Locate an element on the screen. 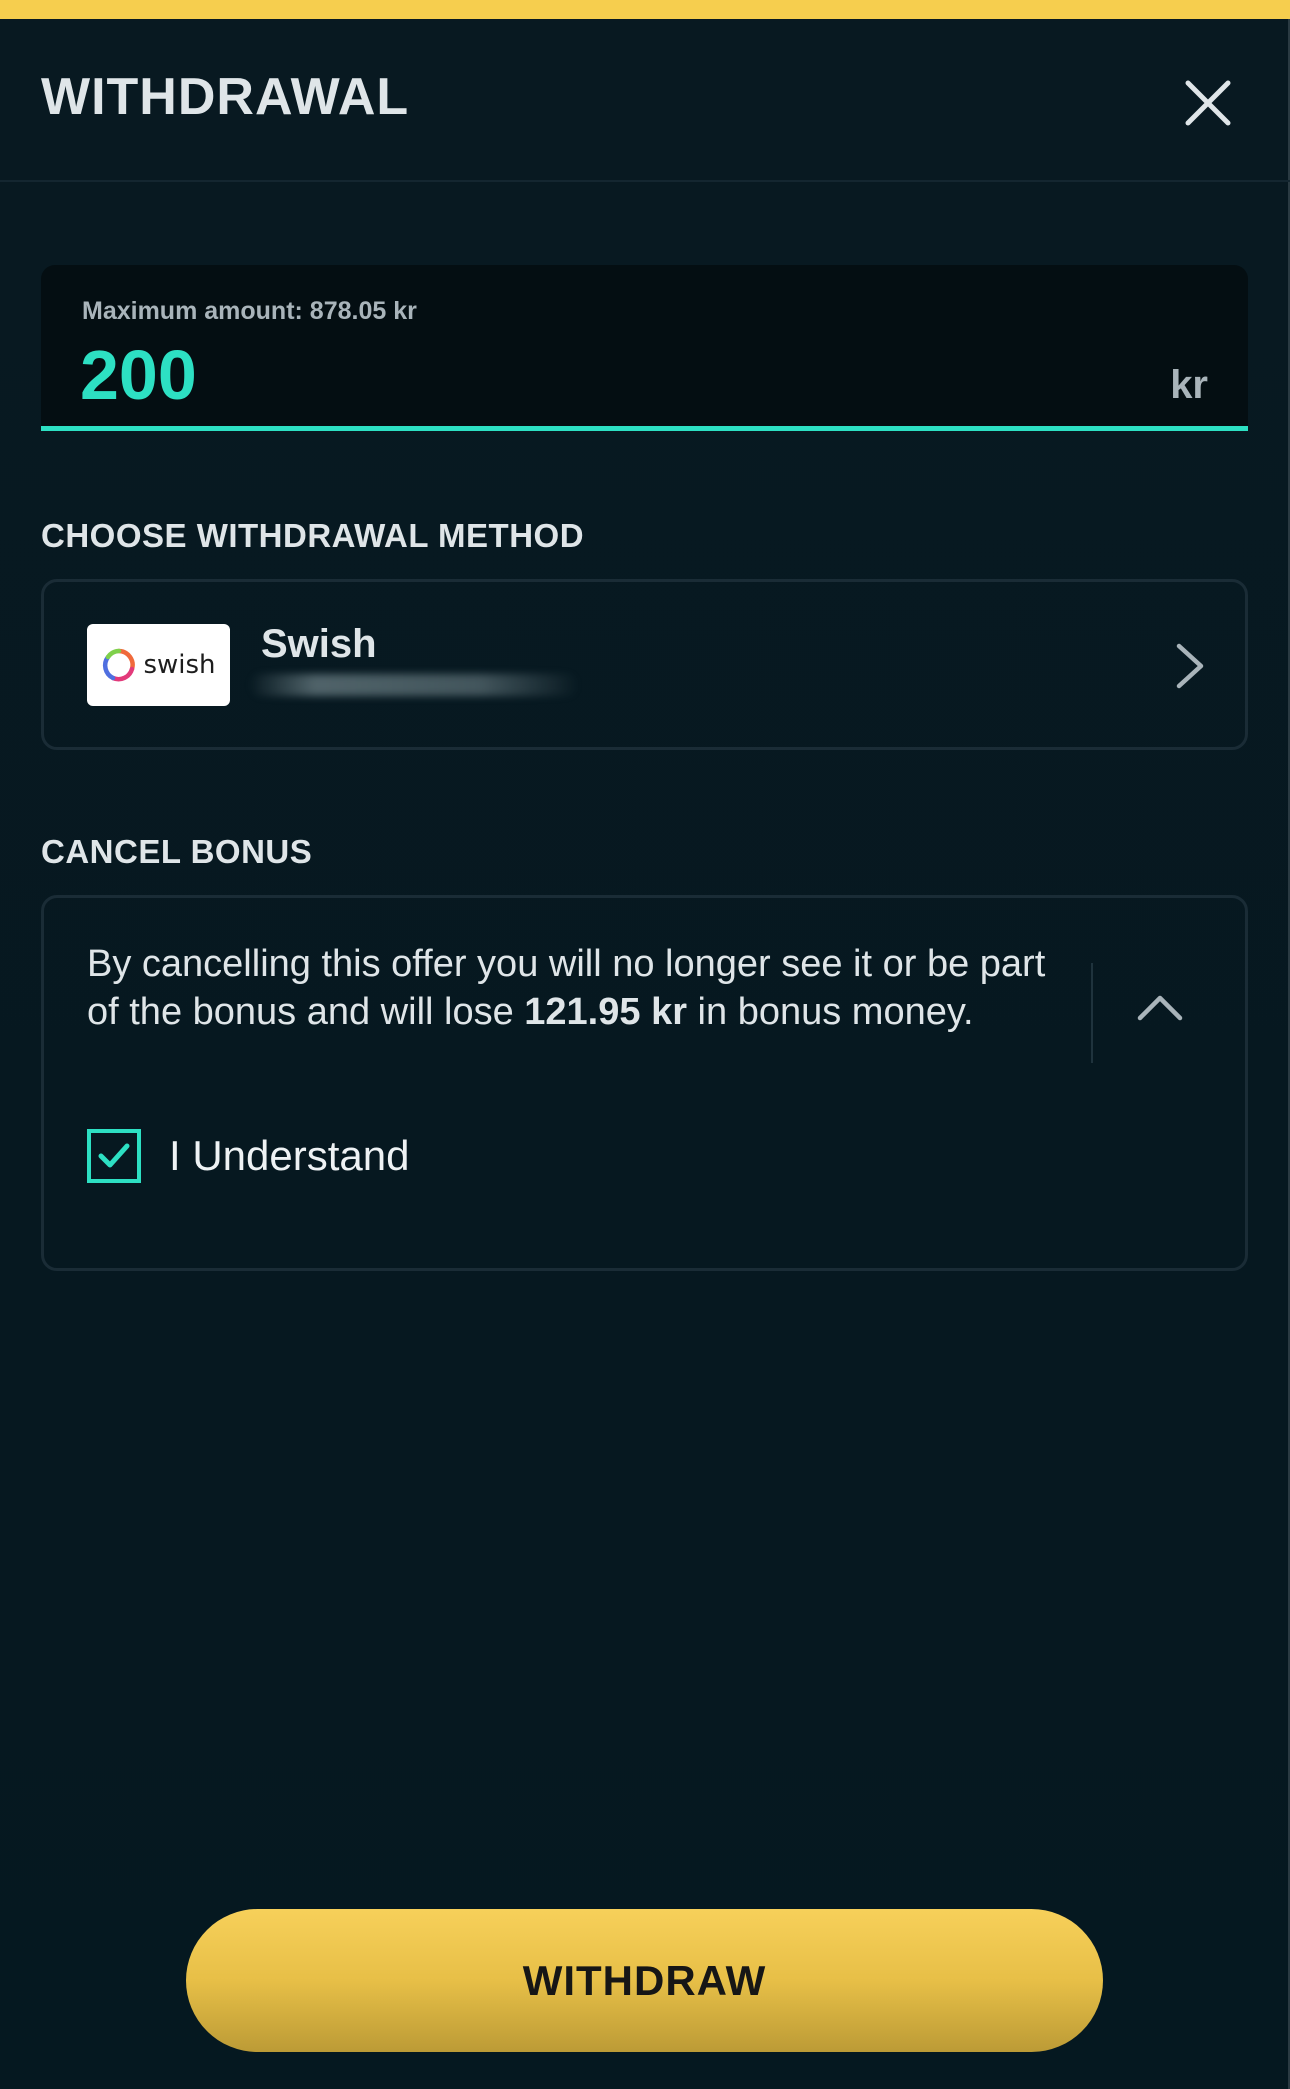 Image resolution: width=1290 pixels, height=2089 pixels. divider is located at coordinates (1092, 1013).